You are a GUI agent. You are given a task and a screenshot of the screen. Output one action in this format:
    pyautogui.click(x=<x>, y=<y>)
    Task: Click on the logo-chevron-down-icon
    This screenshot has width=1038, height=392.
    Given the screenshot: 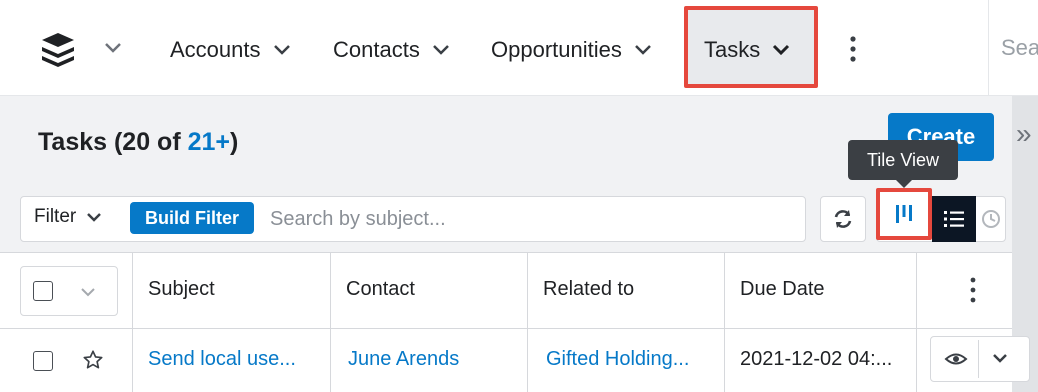 What is the action you would take?
    pyautogui.click(x=113, y=48)
    